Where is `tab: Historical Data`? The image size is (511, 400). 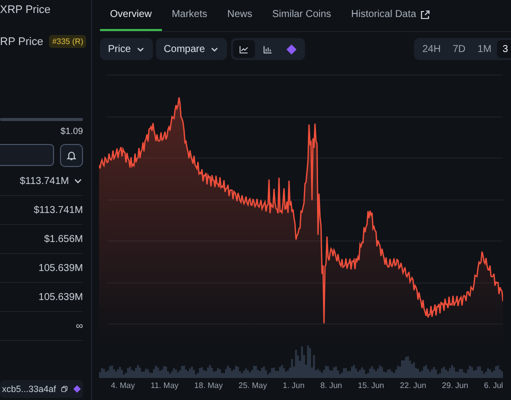
tab: Historical Data is located at coordinates (390, 15).